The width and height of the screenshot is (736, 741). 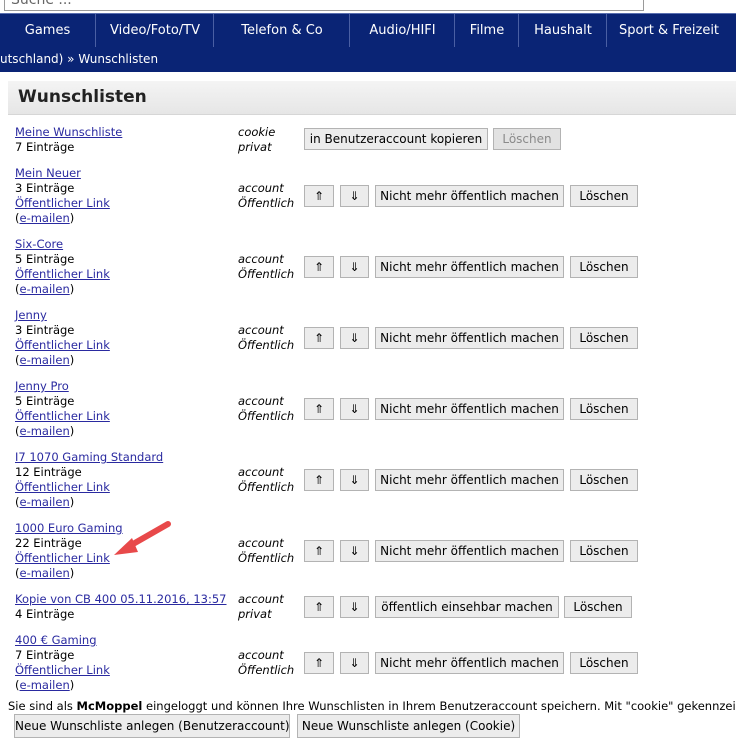 What do you see at coordinates (89, 457) in the screenshot?
I see `wishlist-name-link: I7 1070 Gaming Standard` at bounding box center [89, 457].